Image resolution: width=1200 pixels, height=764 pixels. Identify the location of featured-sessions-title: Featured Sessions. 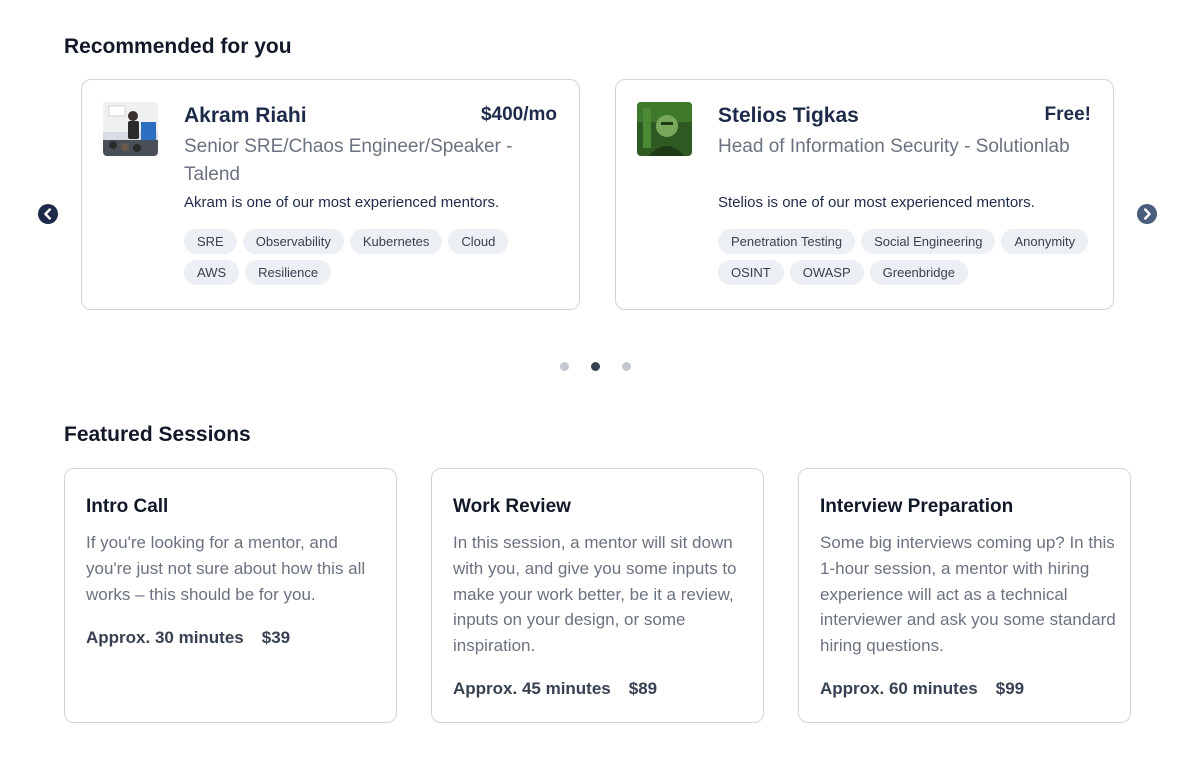
(157, 434).